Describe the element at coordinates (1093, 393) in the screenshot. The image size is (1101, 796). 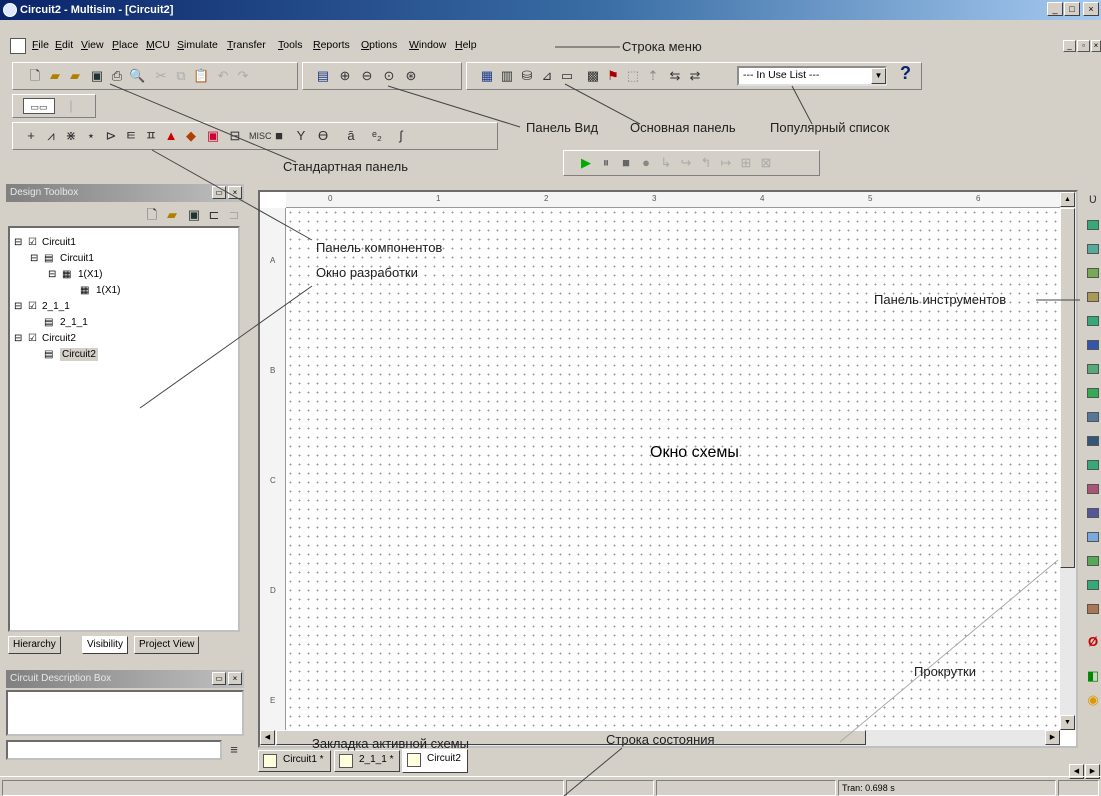
I see `logic-analyzer-icon` at that location.